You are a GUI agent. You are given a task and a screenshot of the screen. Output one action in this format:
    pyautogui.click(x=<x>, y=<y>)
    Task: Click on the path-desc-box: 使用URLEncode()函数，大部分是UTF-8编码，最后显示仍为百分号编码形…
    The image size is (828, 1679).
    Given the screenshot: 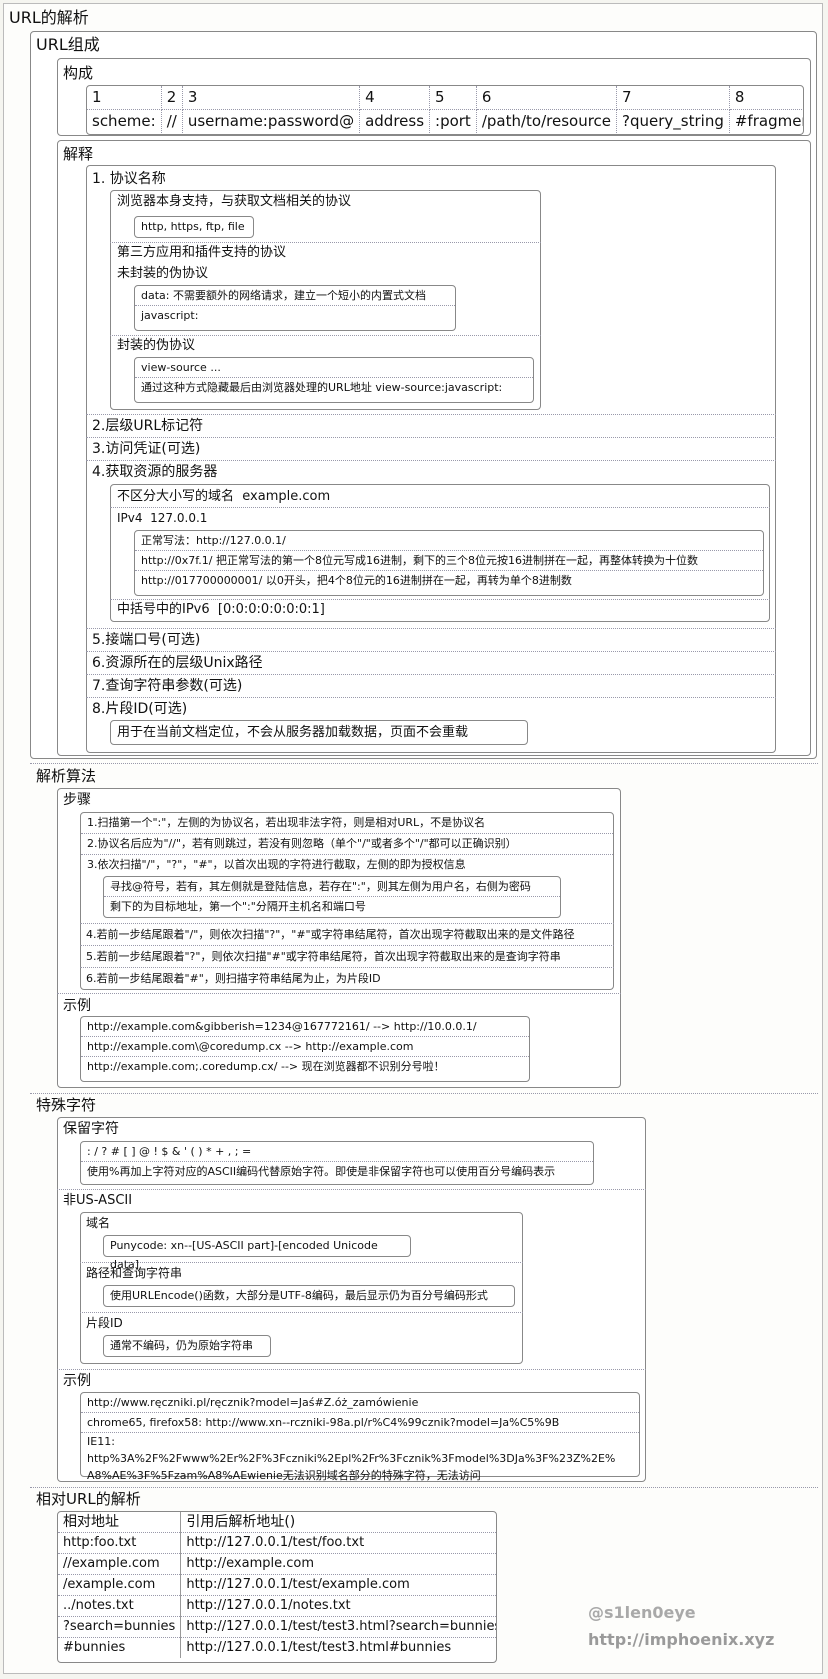 What is the action you would take?
    pyautogui.click(x=309, y=1296)
    